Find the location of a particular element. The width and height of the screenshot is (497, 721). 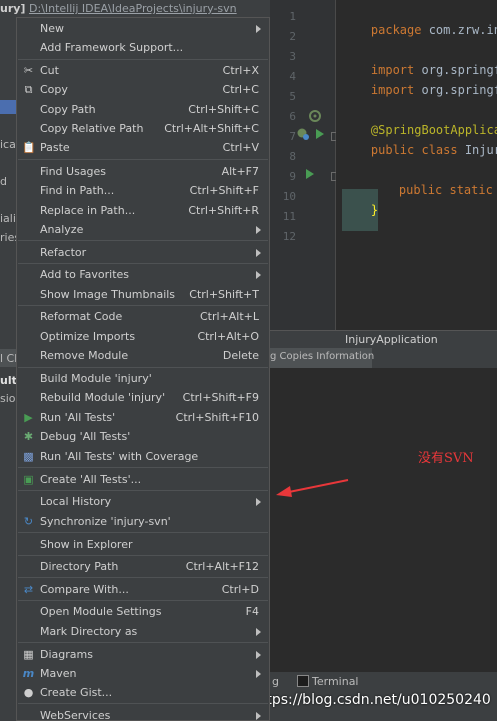

tree-fragment: iali is located at coordinates (8, 218).